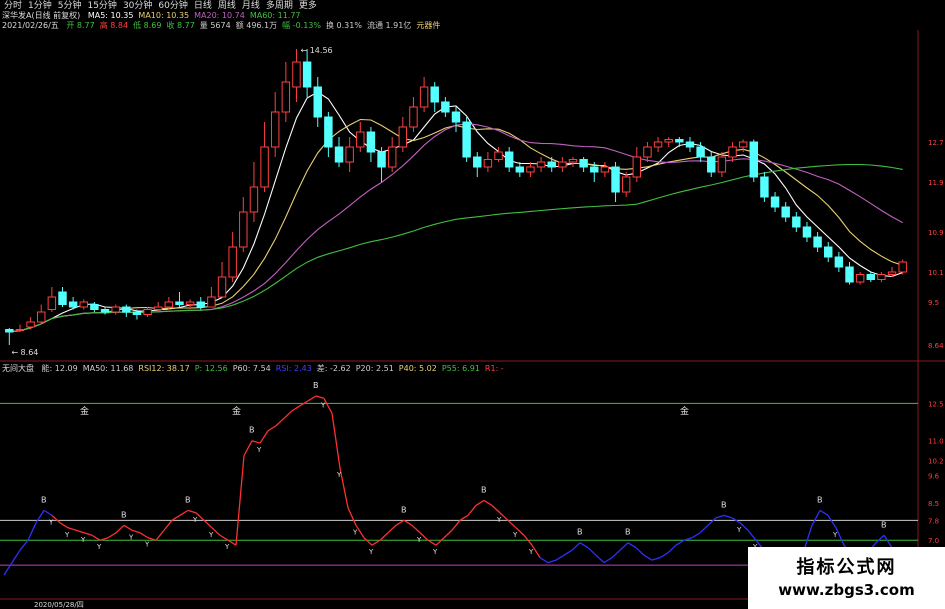  I want to click on indicator-tick-label: 12.5, so click(936, 404).